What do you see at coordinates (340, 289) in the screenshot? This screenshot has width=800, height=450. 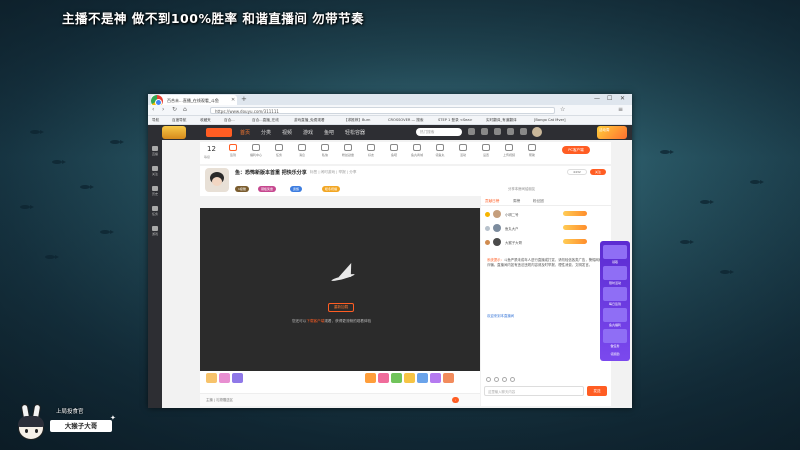 I see `video-player: 重新加载 您还可以下载客户端观看，获得更流畅的观看体验` at bounding box center [340, 289].